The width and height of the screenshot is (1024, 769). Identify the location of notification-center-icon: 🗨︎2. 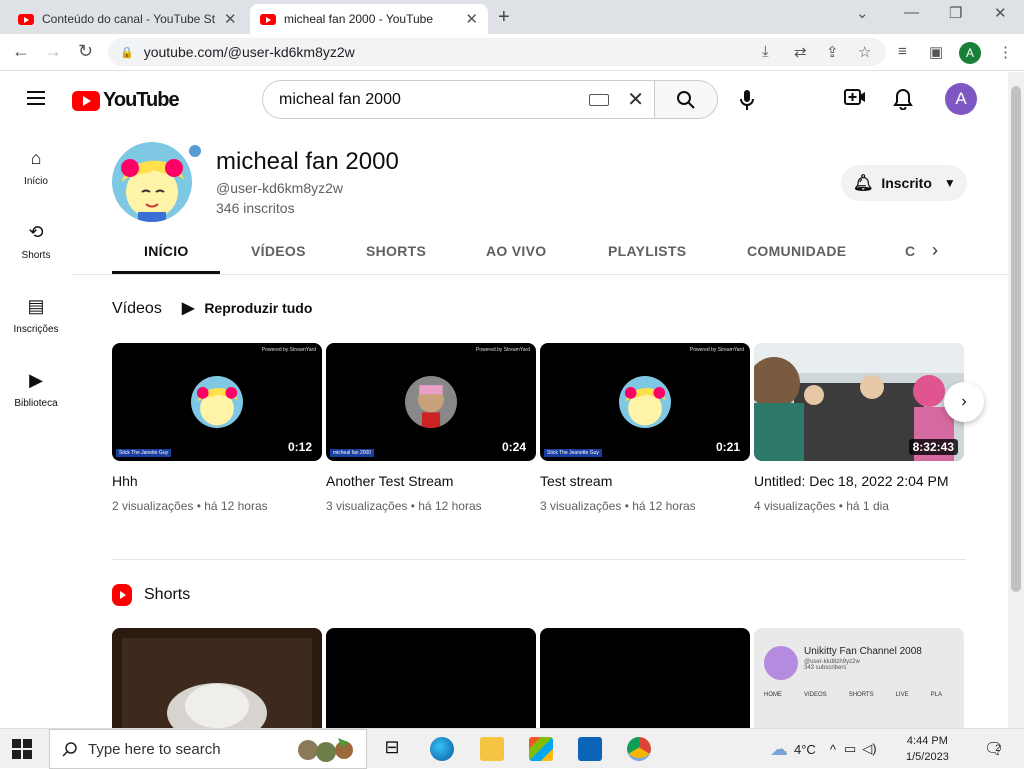
(996, 749).